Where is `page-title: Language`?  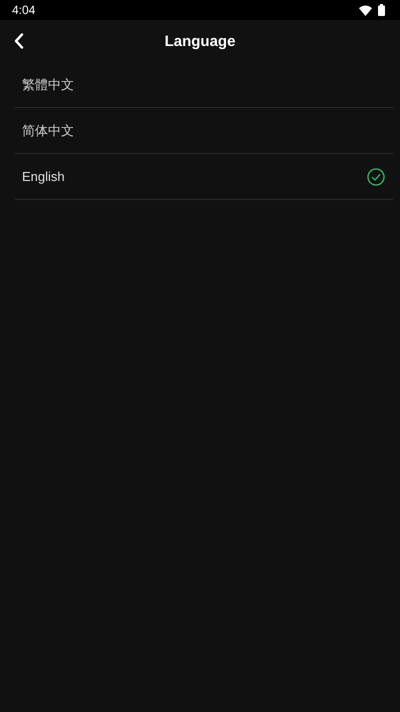 page-title: Language is located at coordinates (200, 41).